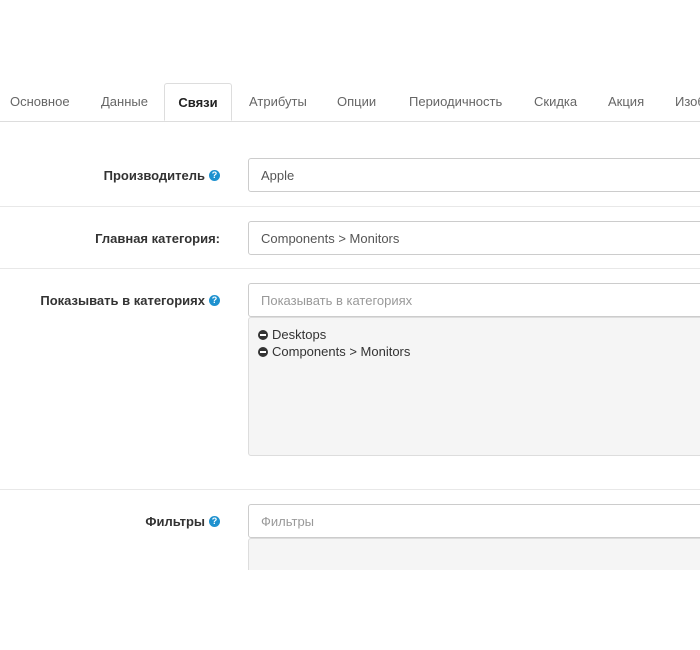 This screenshot has width=700, height=650. I want to click on selected-filters-list, so click(474, 554).